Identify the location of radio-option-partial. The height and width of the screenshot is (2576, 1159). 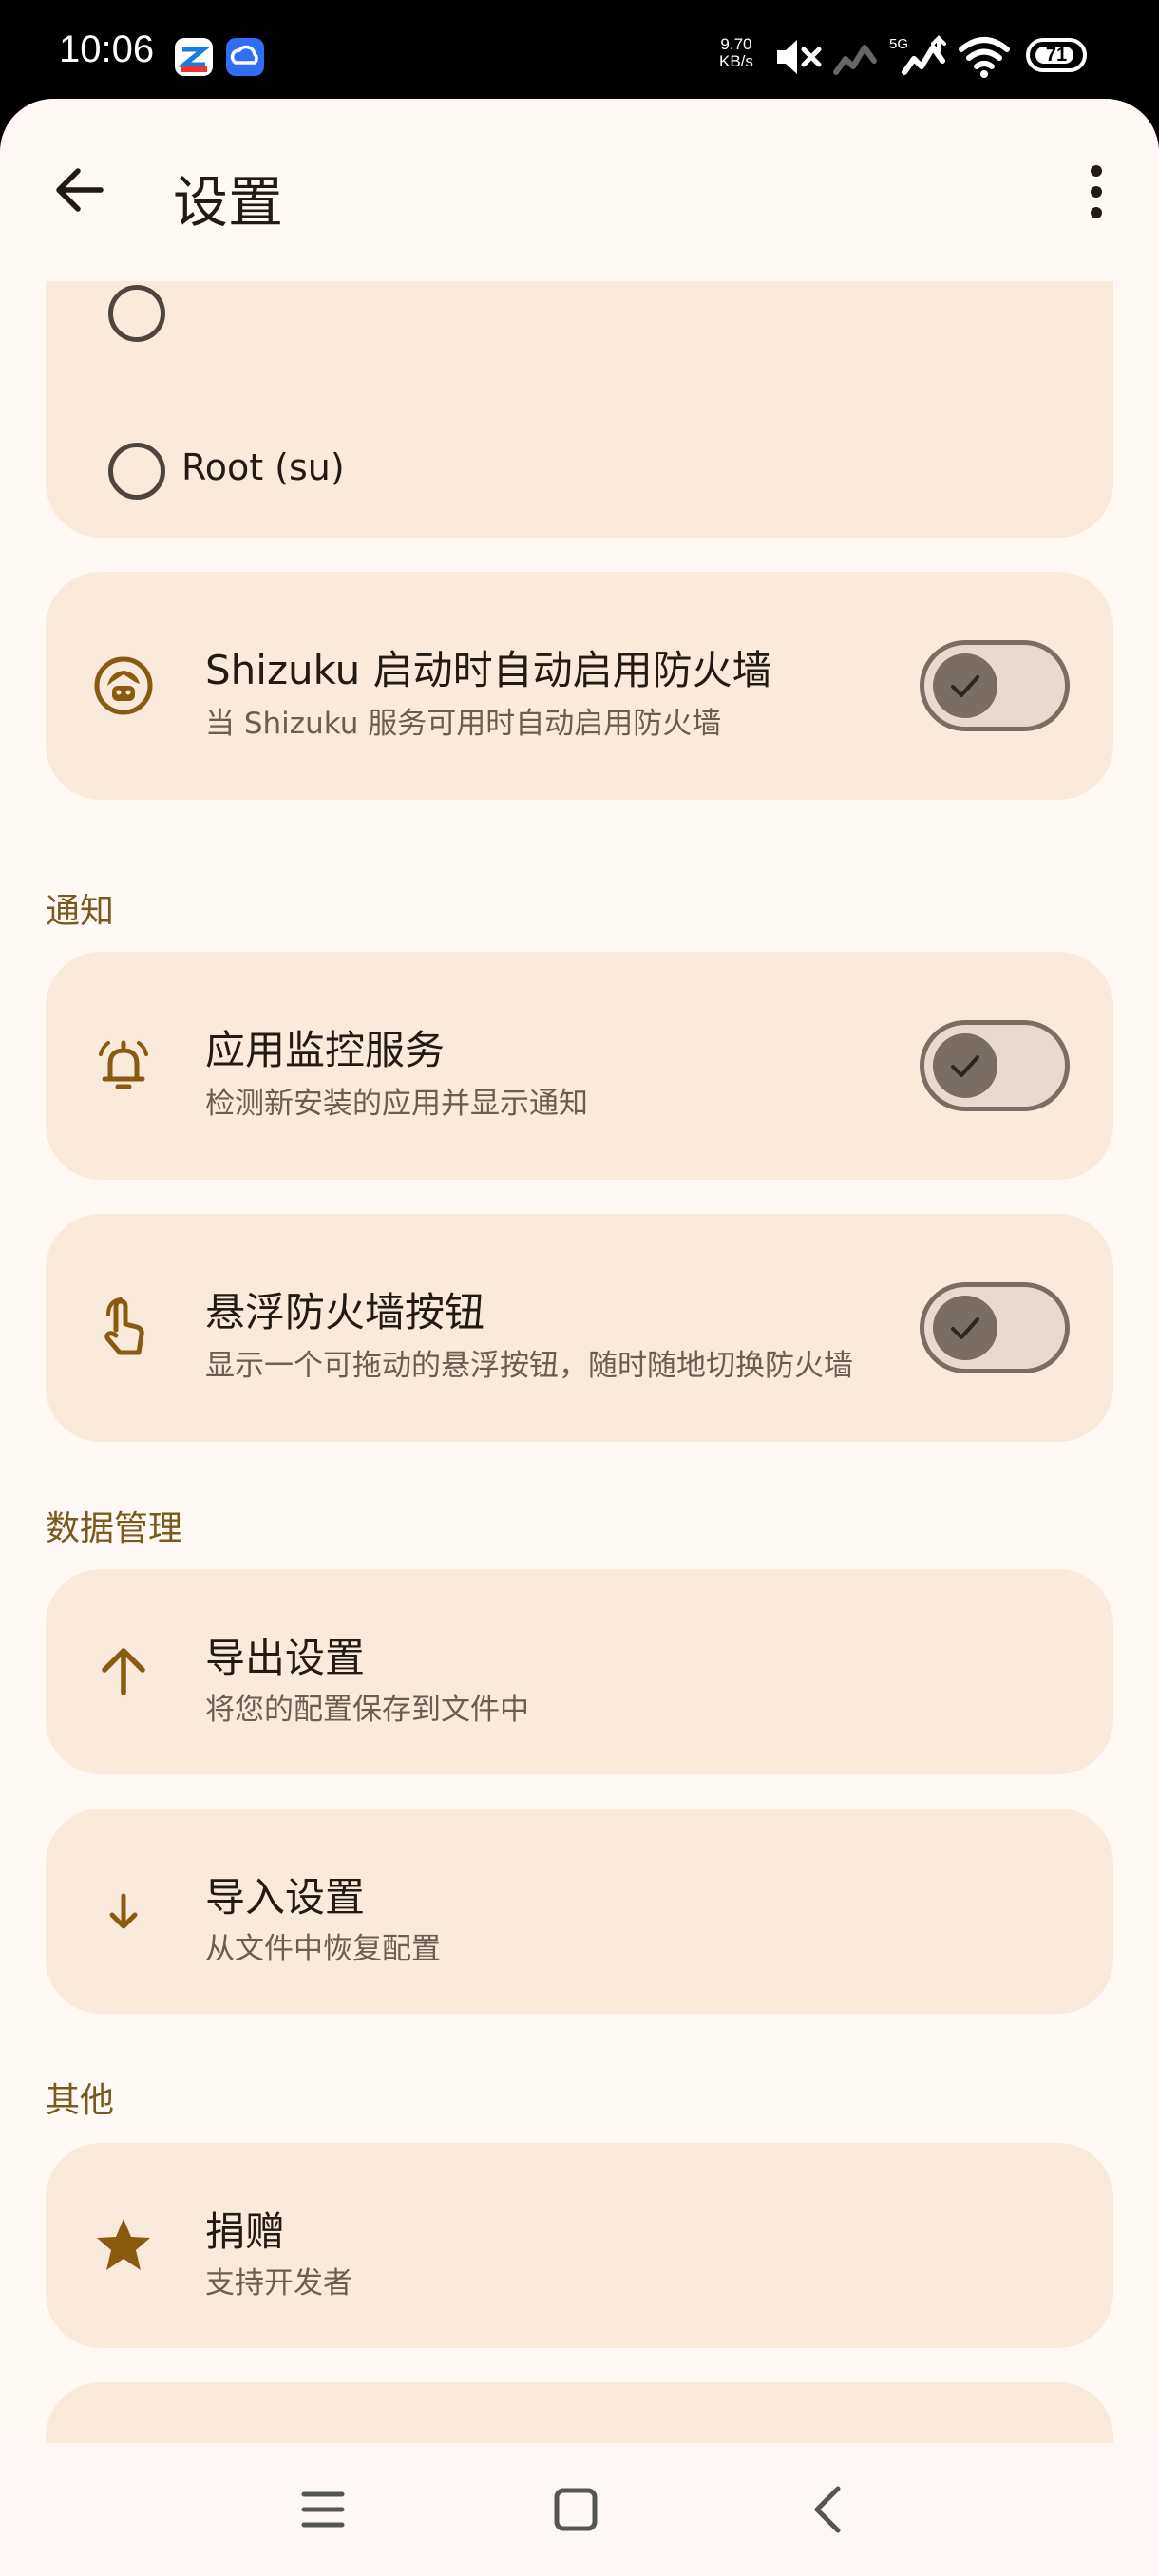
(136, 313).